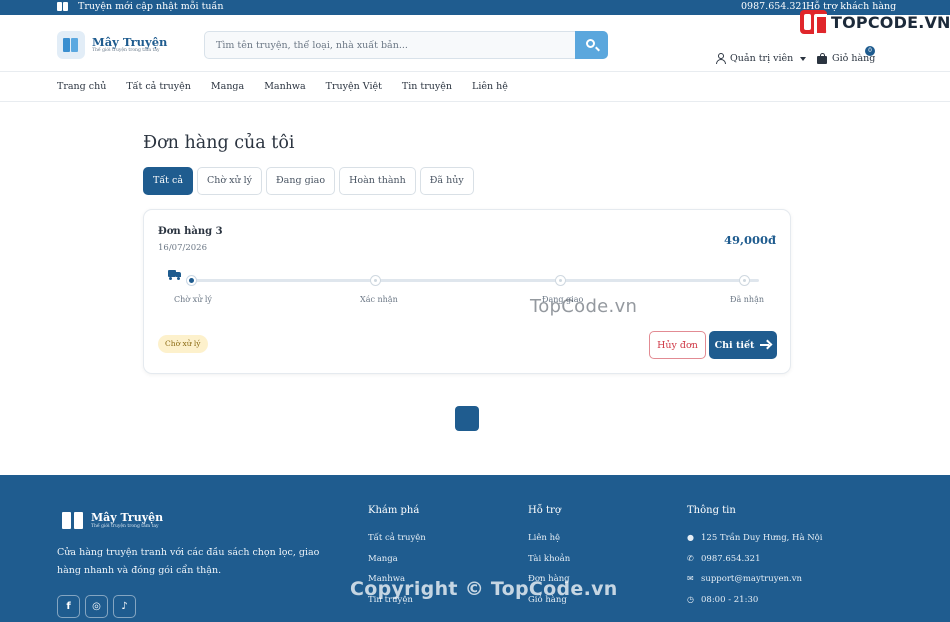 The height and width of the screenshot is (622, 950). I want to click on nav-item-manga: Manga, so click(227, 86).